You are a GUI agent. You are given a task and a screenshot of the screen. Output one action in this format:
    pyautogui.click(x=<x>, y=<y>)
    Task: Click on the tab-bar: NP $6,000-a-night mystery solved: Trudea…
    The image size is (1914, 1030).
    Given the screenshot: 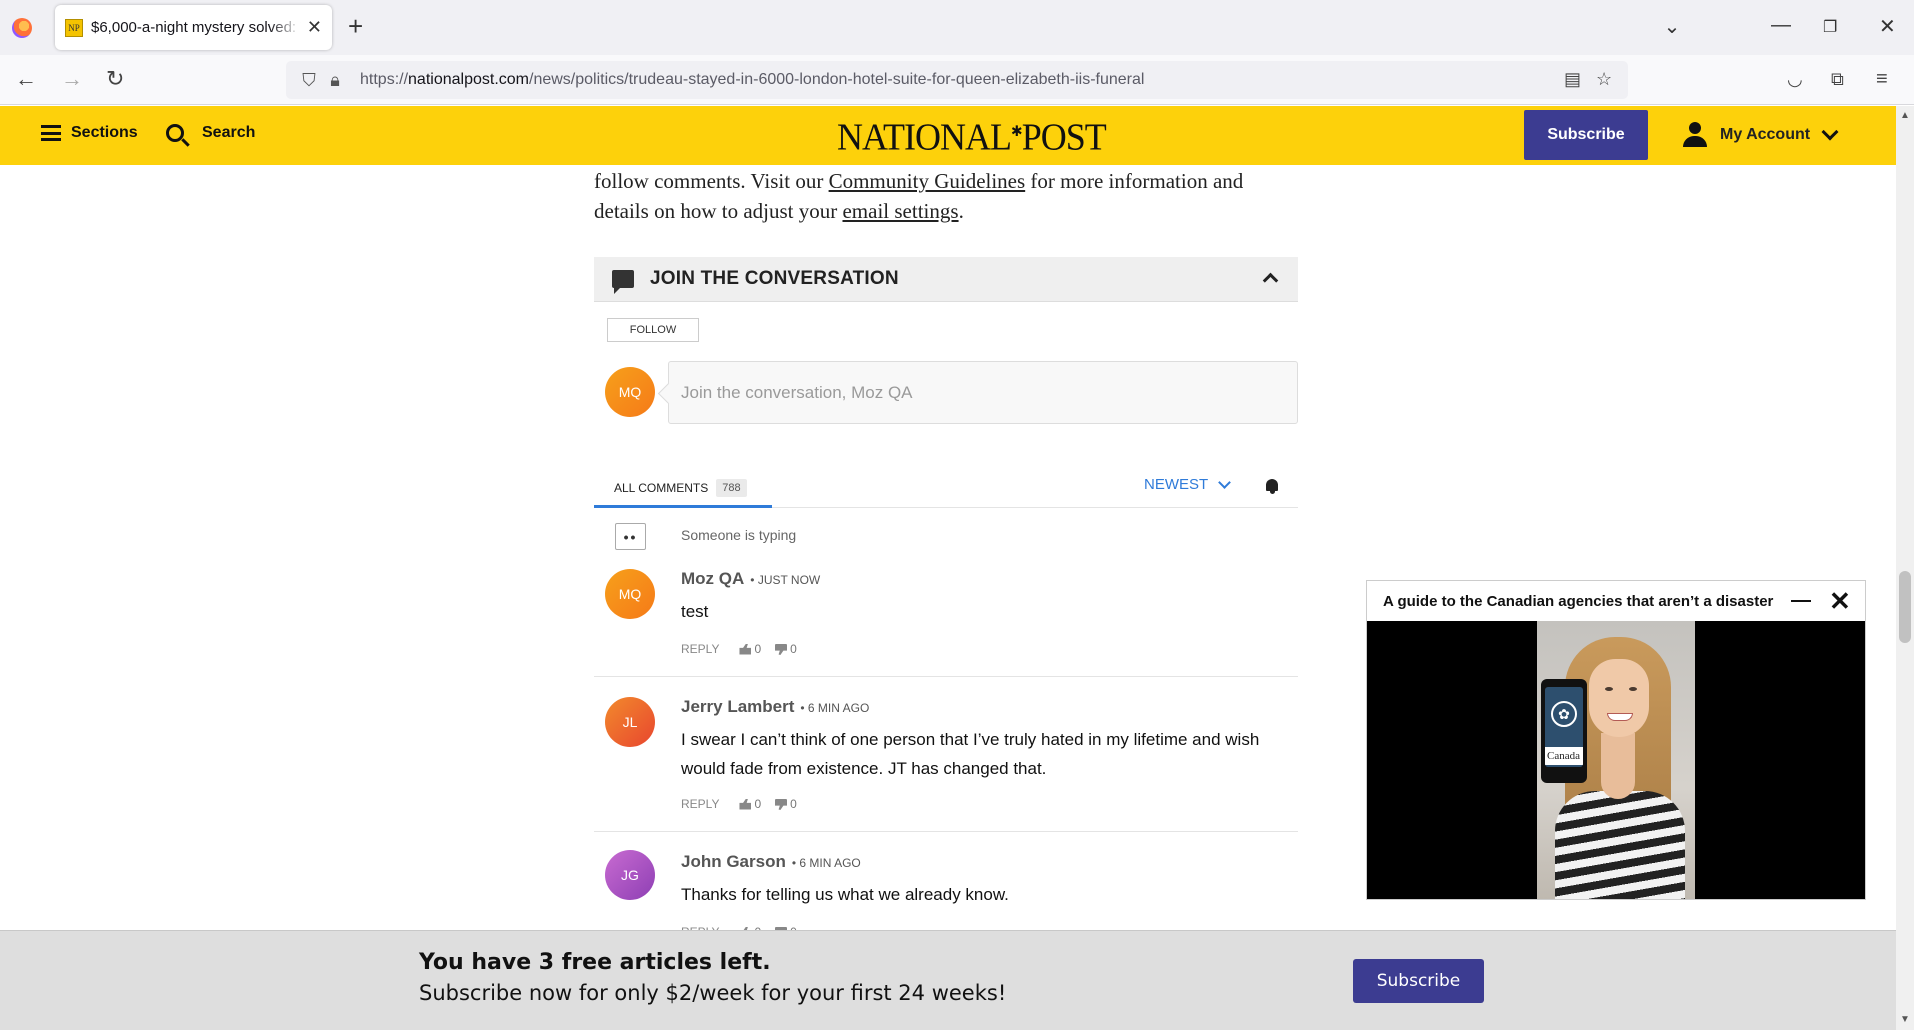 What is the action you would take?
    pyautogui.click(x=957, y=27)
    